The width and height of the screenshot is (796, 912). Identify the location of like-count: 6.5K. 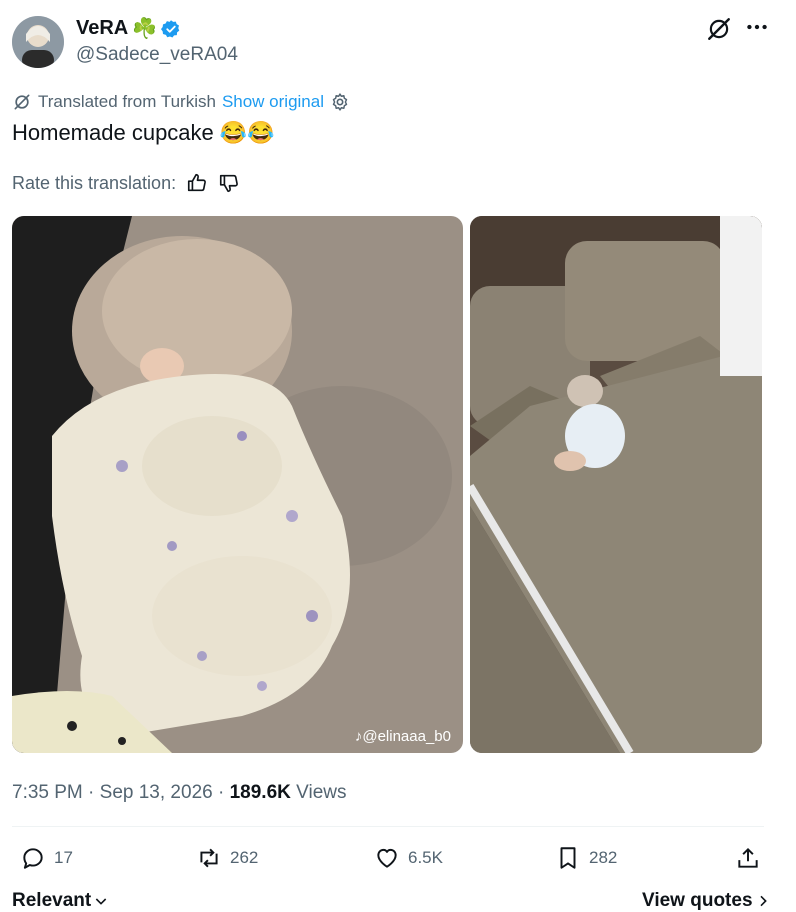
(425, 857).